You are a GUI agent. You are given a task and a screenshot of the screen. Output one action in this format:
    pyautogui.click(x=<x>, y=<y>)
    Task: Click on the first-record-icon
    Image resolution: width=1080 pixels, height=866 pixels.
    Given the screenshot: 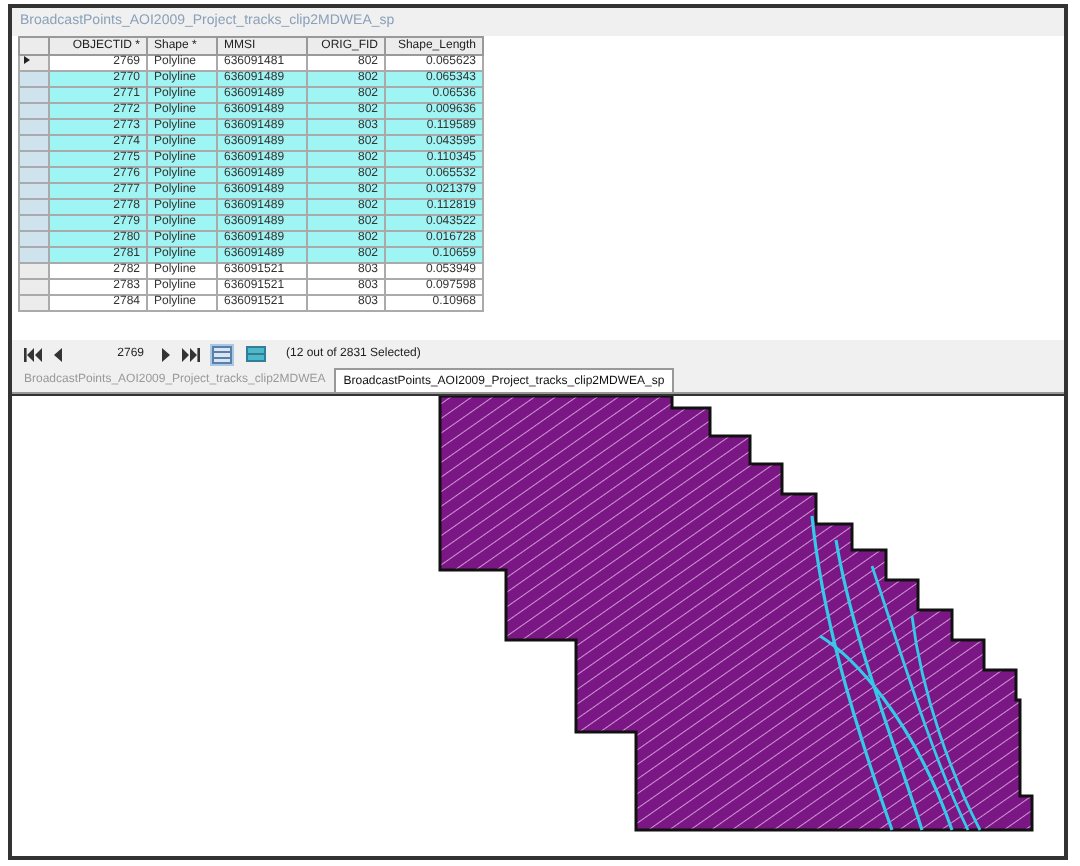 What is the action you would take?
    pyautogui.click(x=33, y=354)
    